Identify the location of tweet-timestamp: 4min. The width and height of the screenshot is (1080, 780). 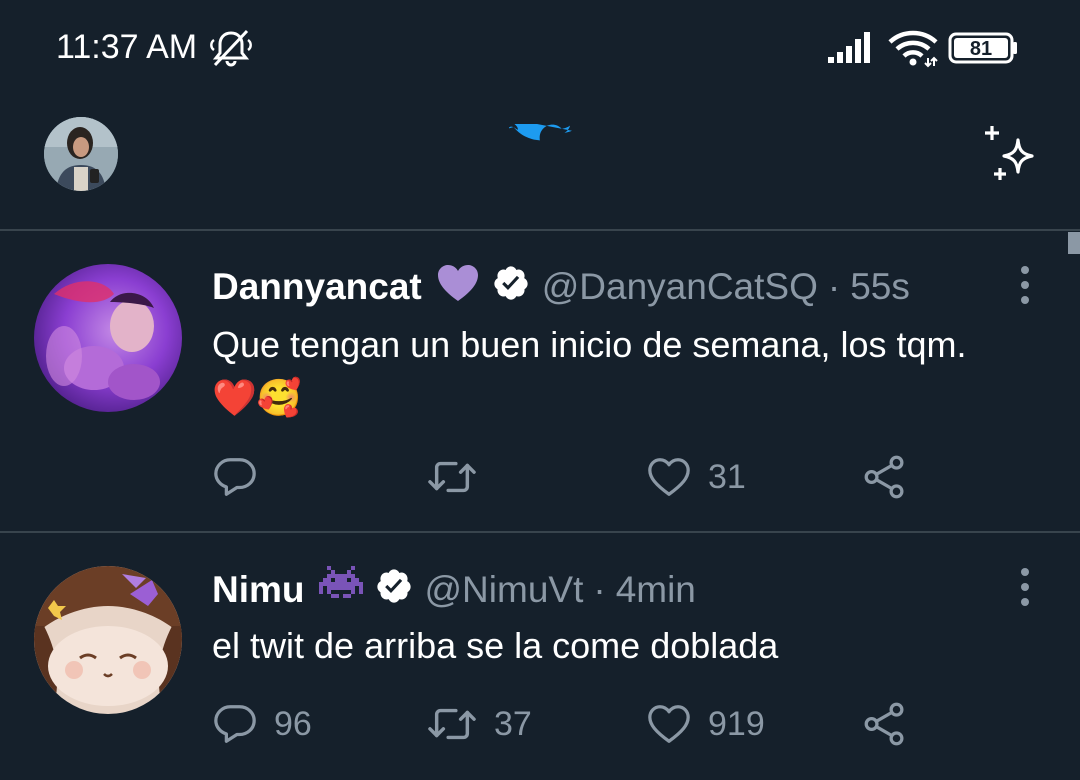
(656, 590).